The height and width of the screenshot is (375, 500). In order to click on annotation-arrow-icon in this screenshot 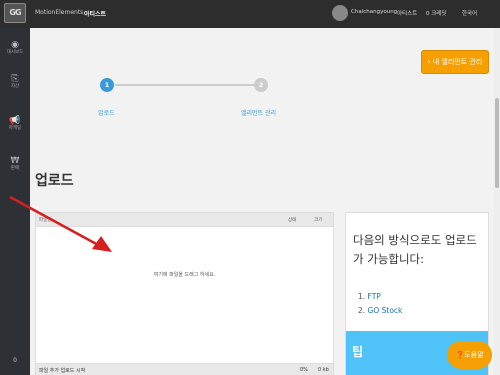, I will do `click(60, 223)`.